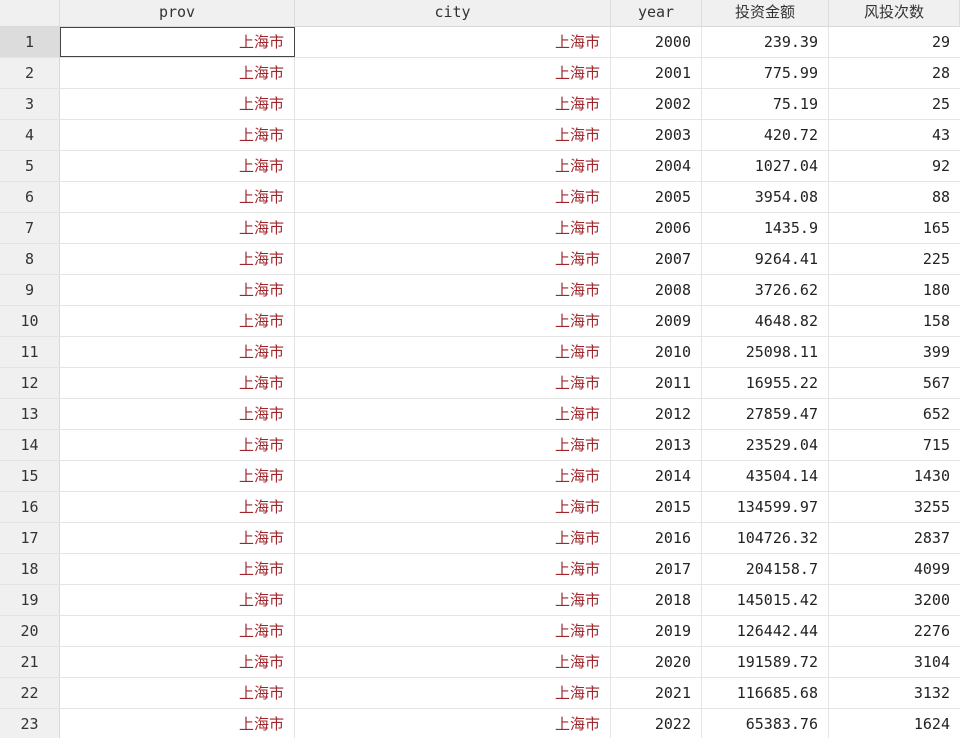 The width and height of the screenshot is (960, 738). What do you see at coordinates (765, 414) in the screenshot?
I see `cell-investment-amount: 27859.47` at bounding box center [765, 414].